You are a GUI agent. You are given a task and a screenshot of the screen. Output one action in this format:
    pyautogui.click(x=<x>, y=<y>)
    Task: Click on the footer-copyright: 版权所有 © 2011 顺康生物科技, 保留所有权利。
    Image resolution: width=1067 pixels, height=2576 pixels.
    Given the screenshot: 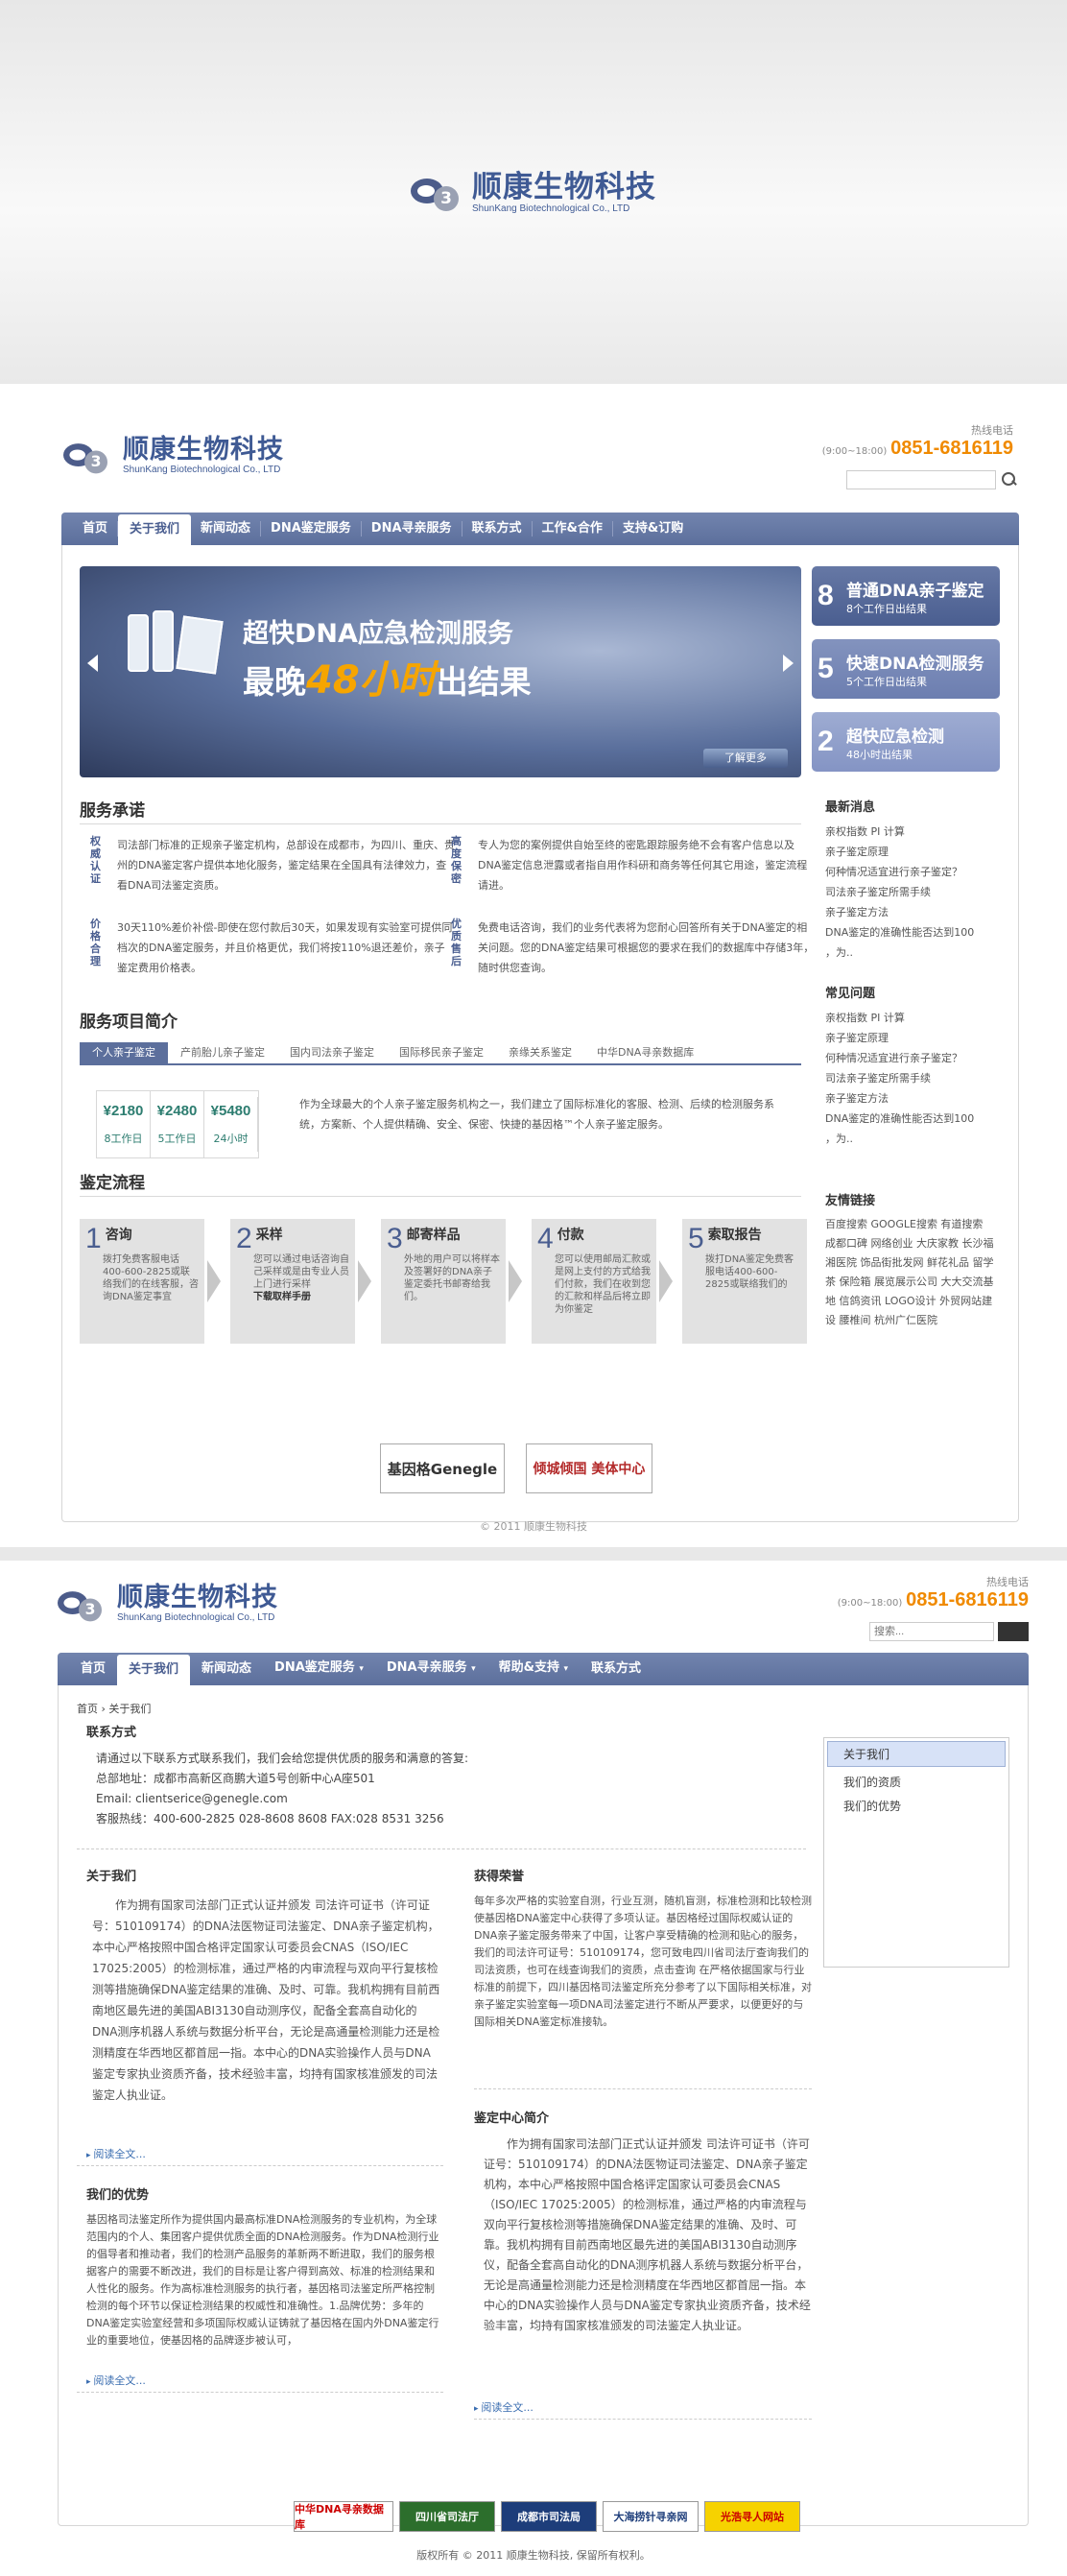 What is the action you would take?
    pyautogui.click(x=533, y=2555)
    